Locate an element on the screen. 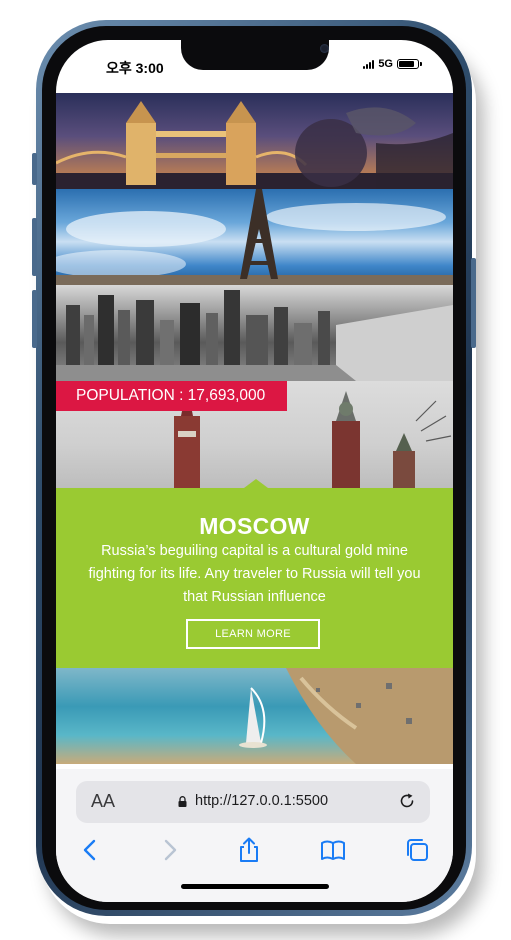 This screenshot has width=511, height=940. new-york-photo is located at coordinates (254, 333).